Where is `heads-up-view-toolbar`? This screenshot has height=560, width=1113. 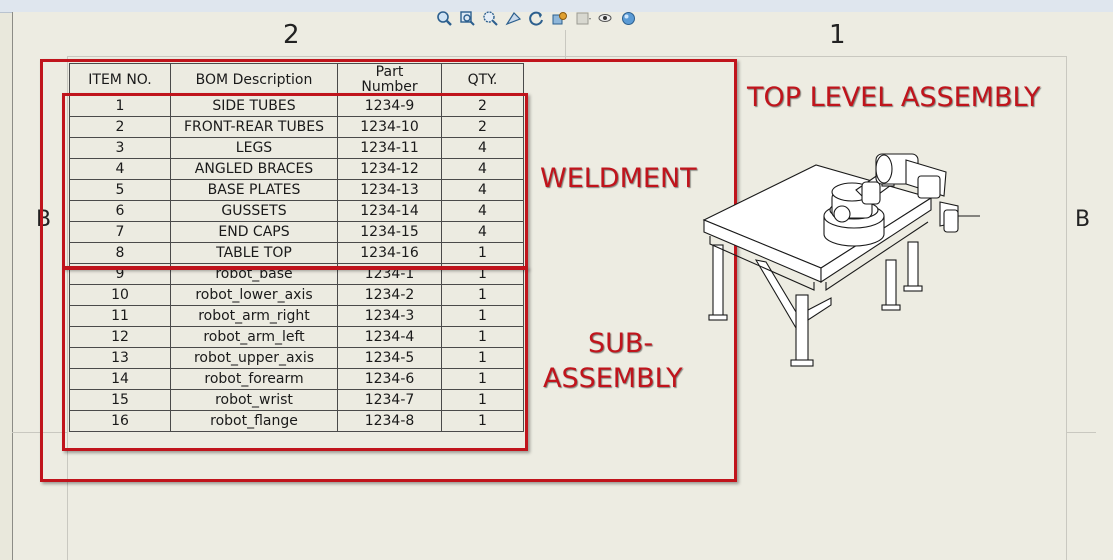 heads-up-view-toolbar is located at coordinates (536, 18).